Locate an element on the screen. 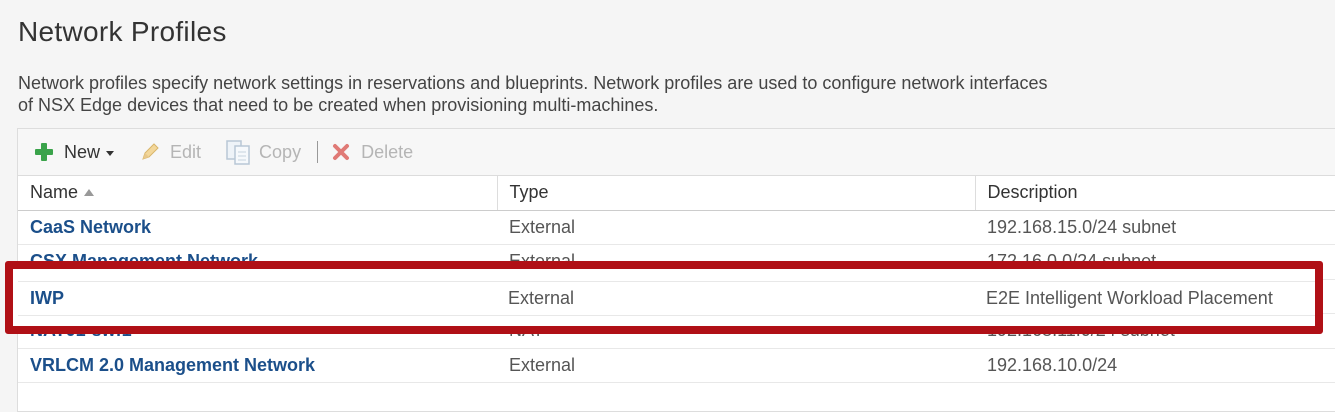 Image resolution: width=1335 pixels, height=412 pixels. row-name: IWP is located at coordinates (257, 296).